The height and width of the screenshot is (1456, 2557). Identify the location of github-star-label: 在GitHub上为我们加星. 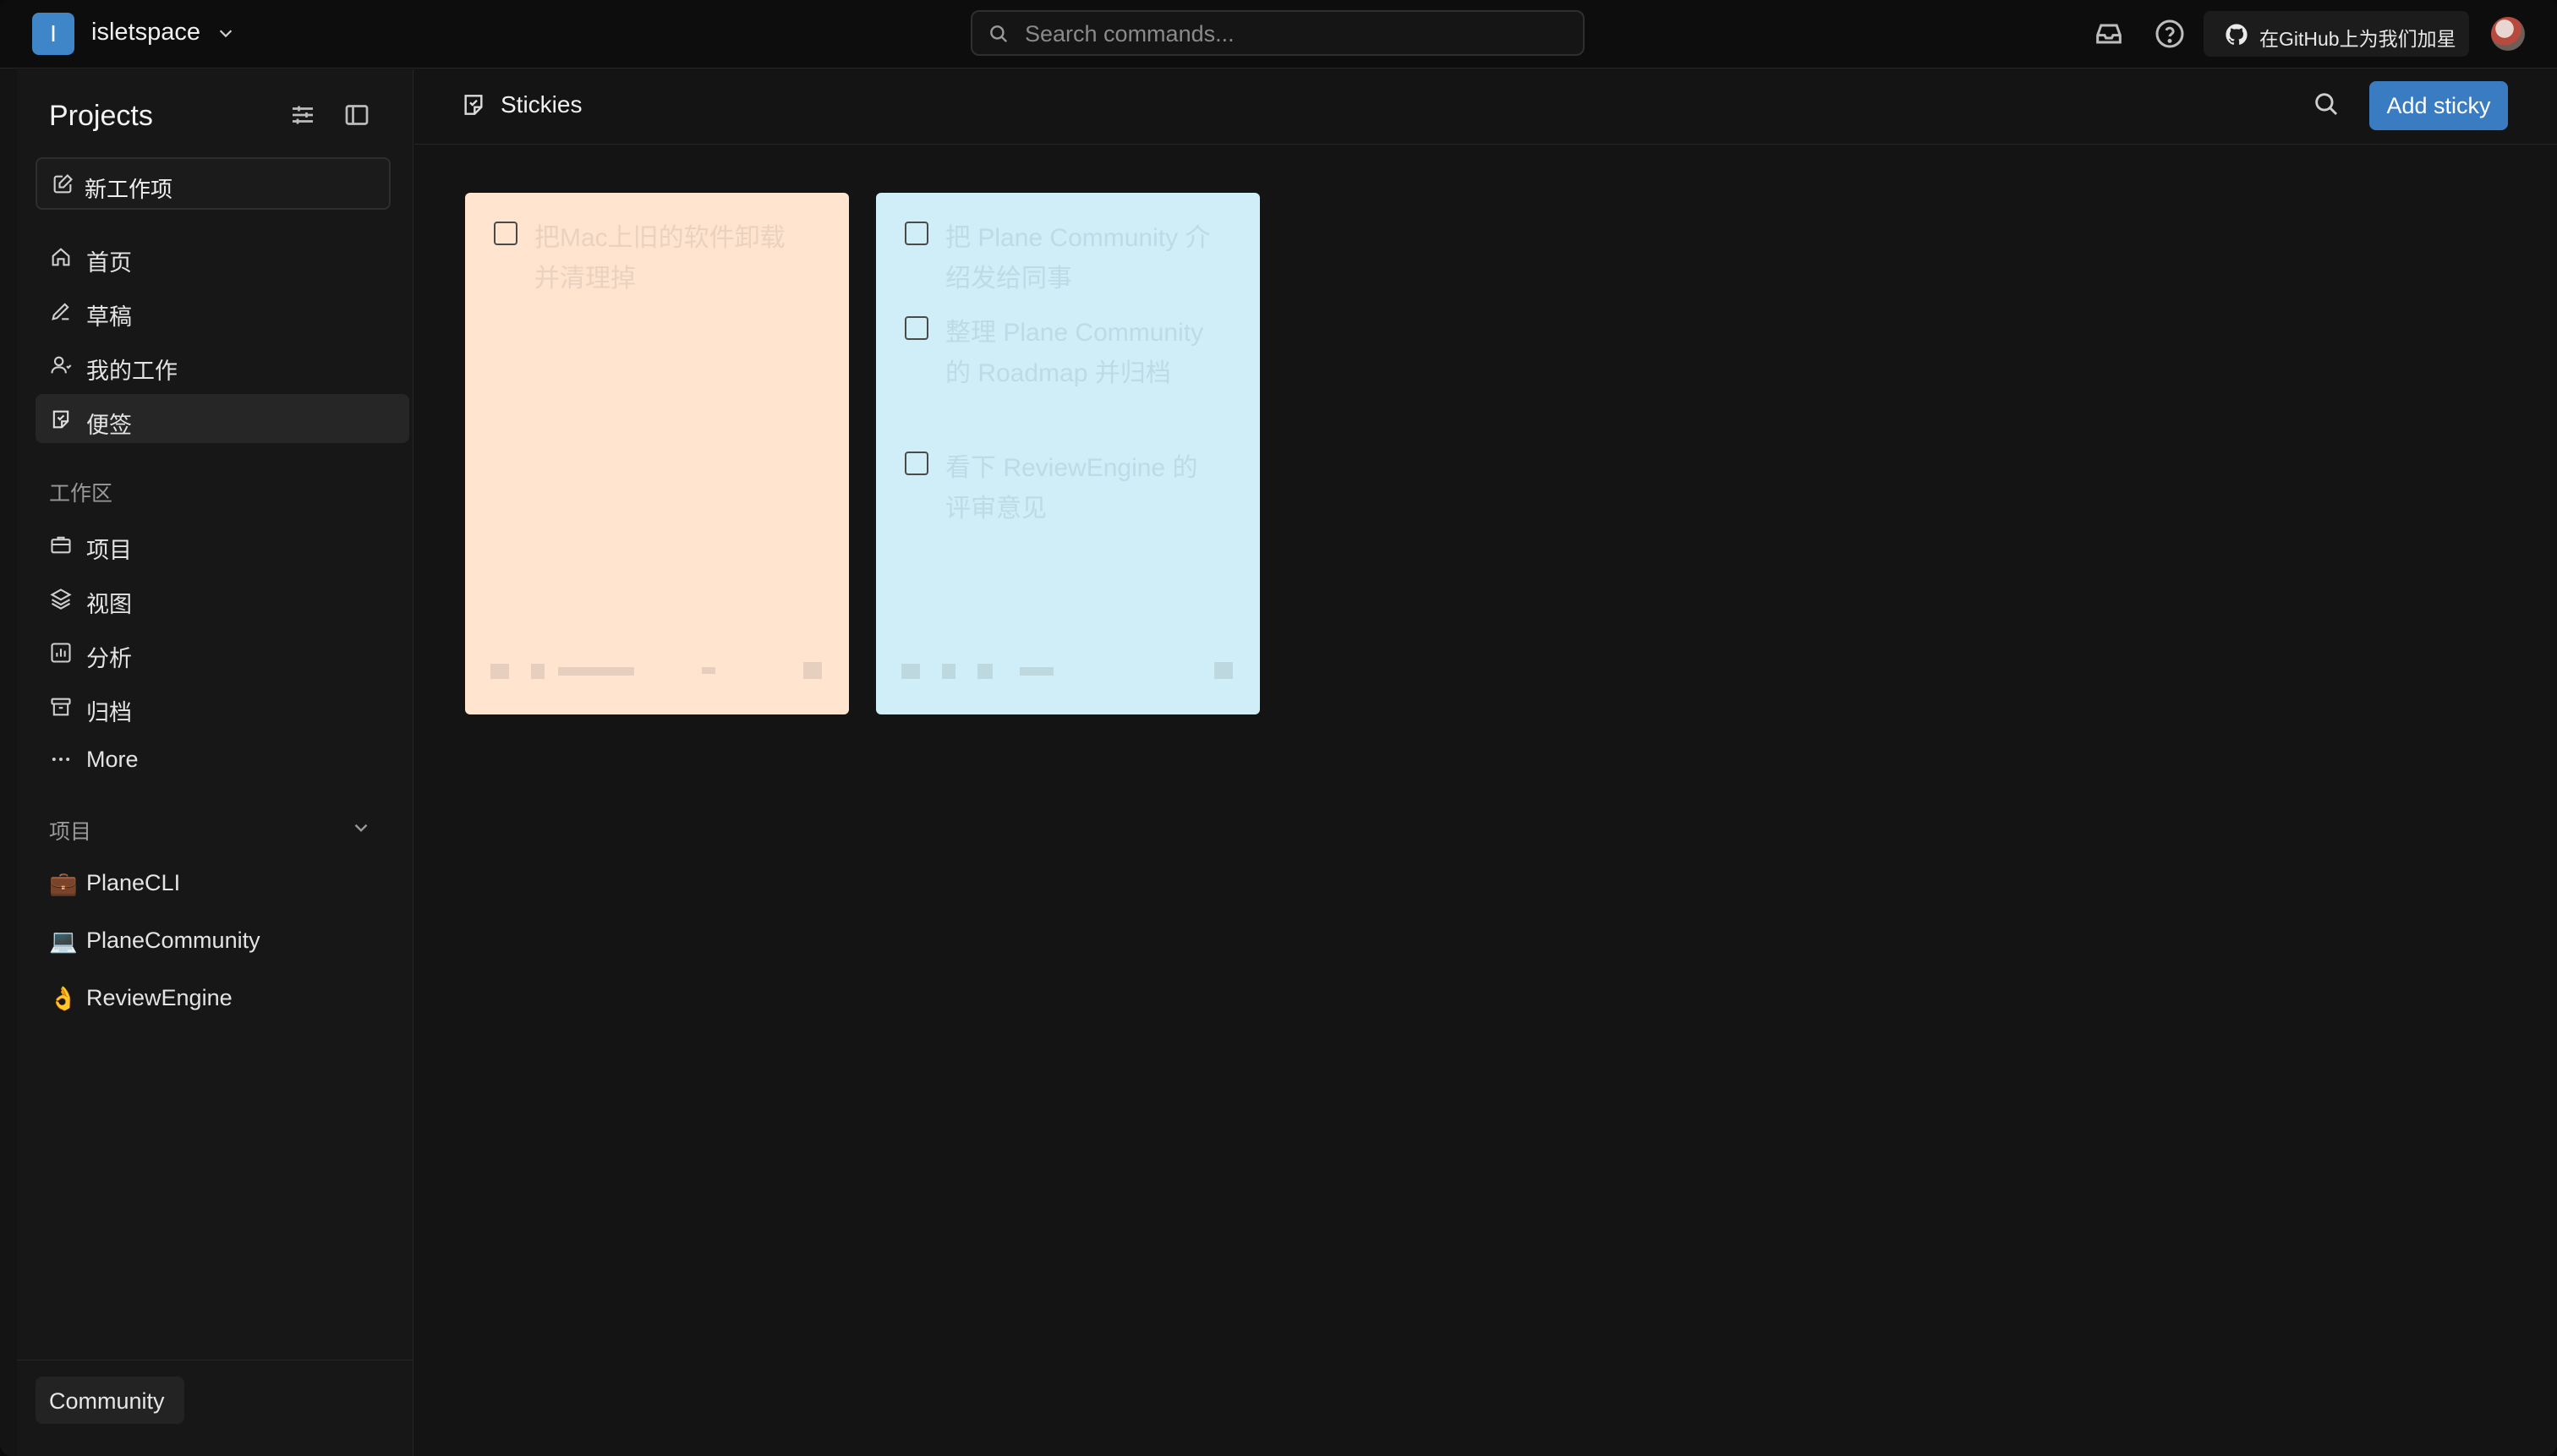
(2357, 39).